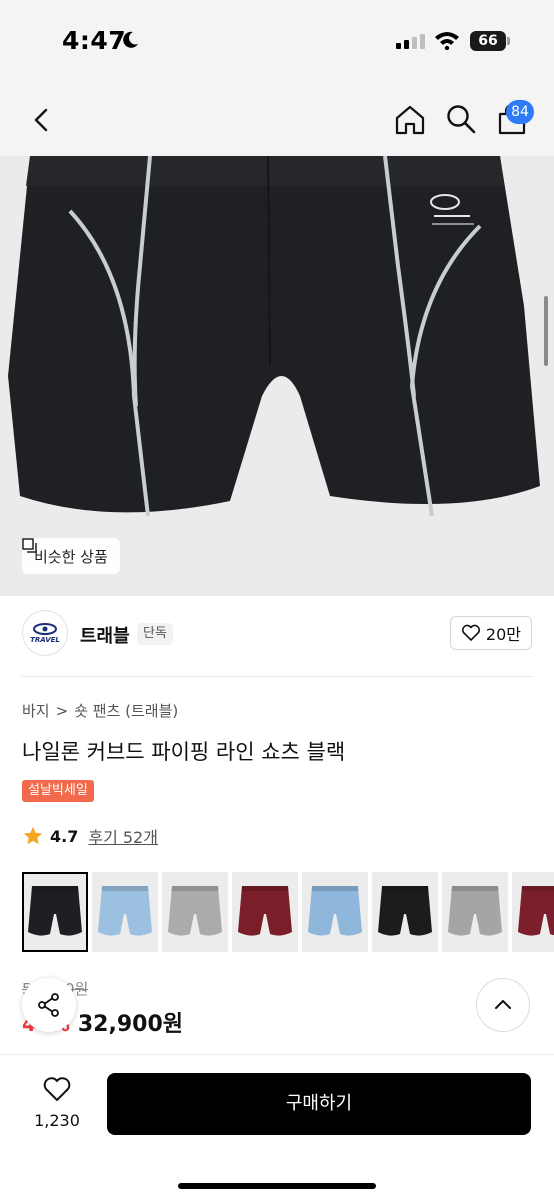  What do you see at coordinates (45, 640) in the screenshot?
I see `brand-logo-text: TRAVEL` at bounding box center [45, 640].